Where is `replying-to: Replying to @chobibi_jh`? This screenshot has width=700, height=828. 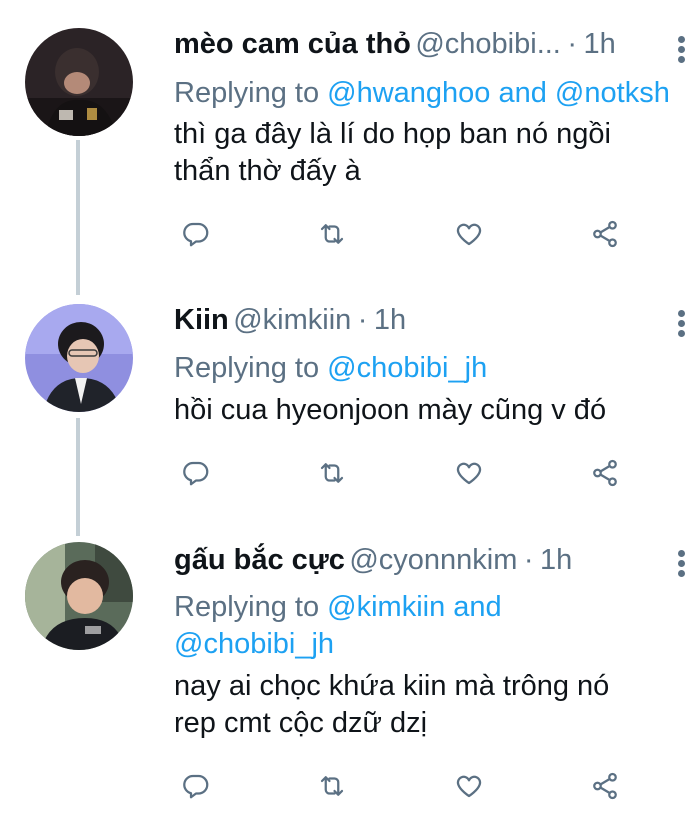
replying-to: Replying to @chobibi_jh is located at coordinates (432, 368).